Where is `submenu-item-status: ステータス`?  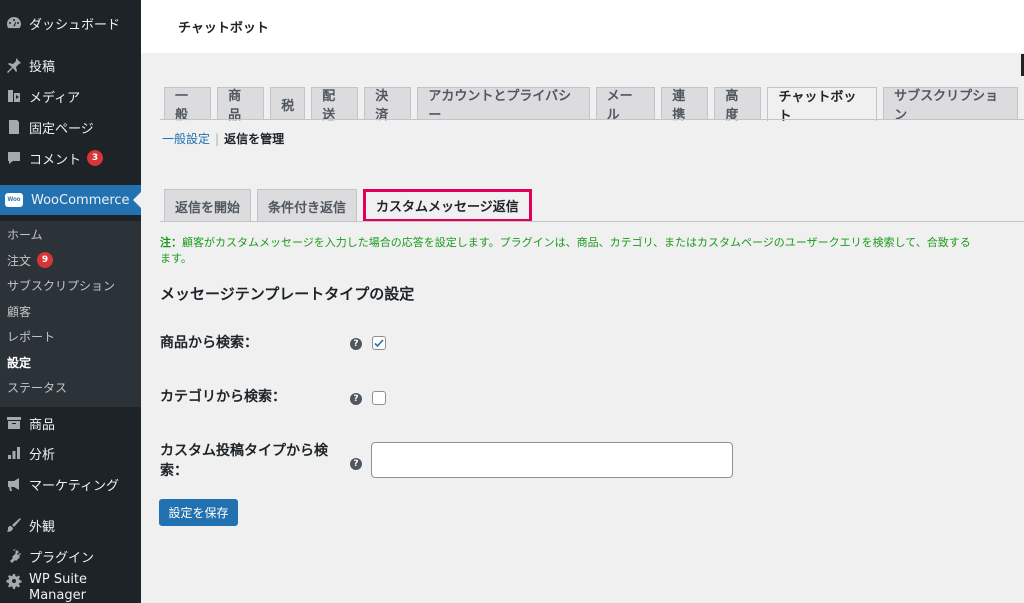
submenu-item-status: ステータス is located at coordinates (37, 387).